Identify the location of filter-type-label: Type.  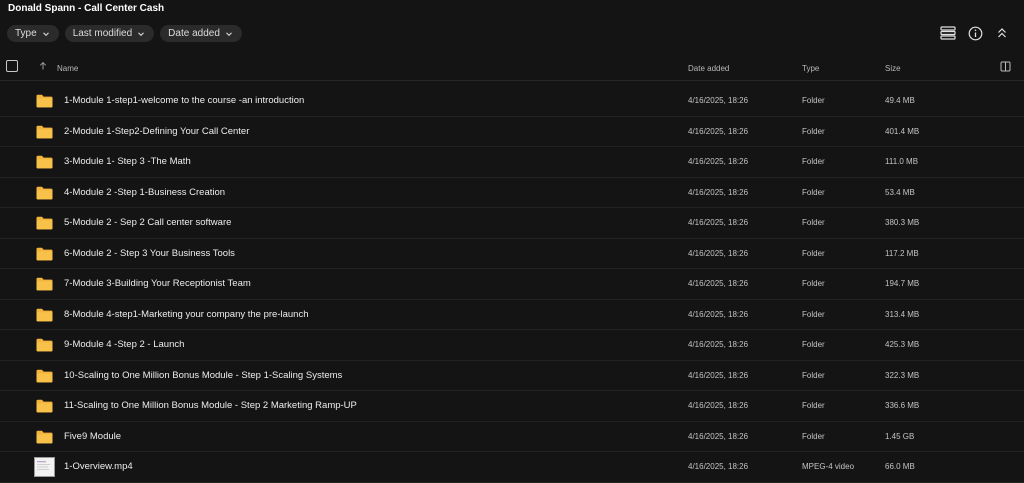
(26, 33).